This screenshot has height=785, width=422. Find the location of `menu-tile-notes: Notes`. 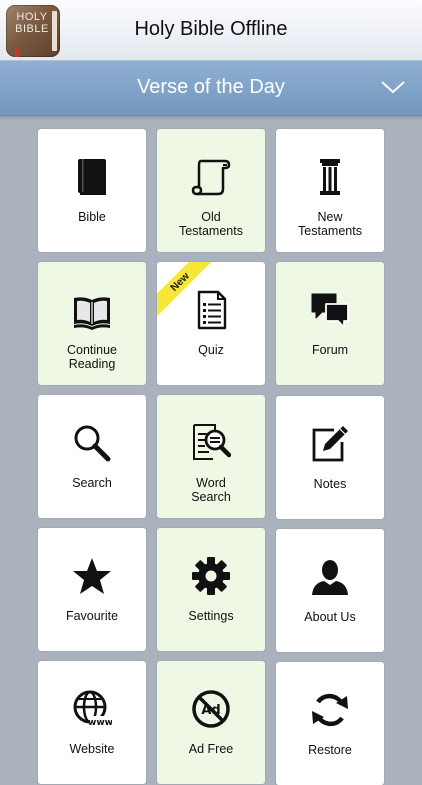

menu-tile-notes: Notes is located at coordinates (330, 457).